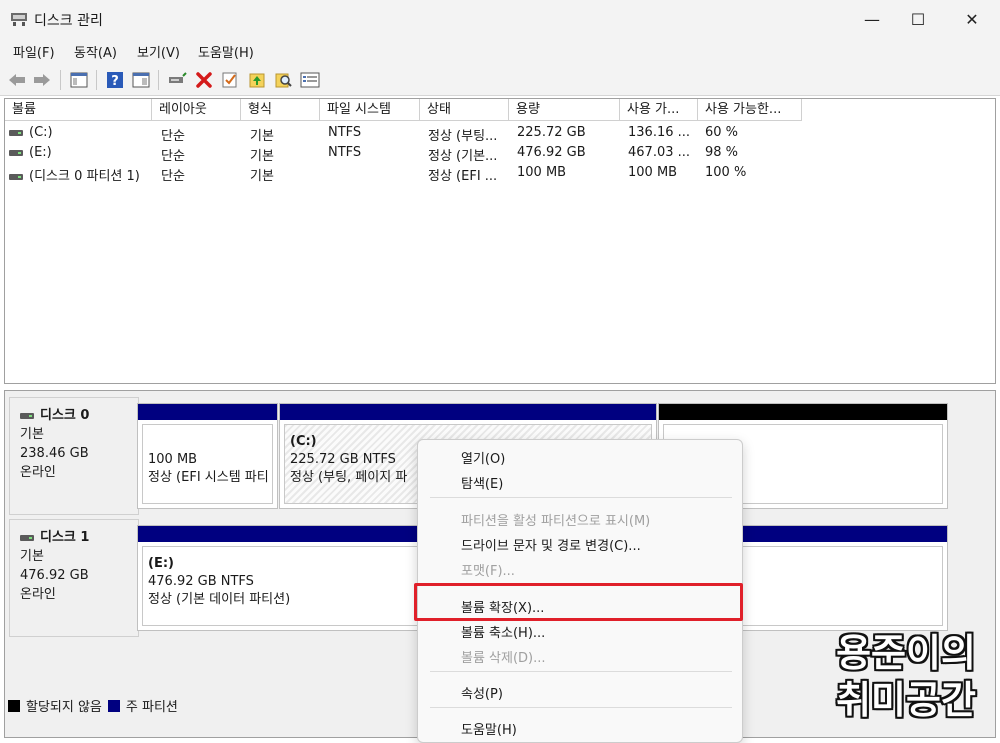  I want to click on cell-free-space: 100 MB, so click(653, 172).